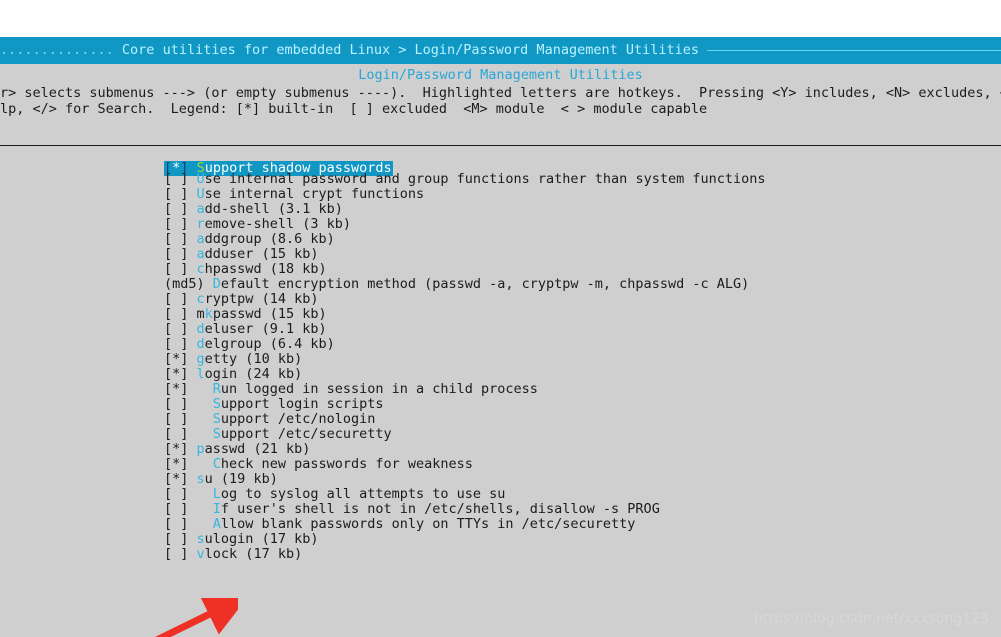  Describe the element at coordinates (216, 494) in the screenshot. I see `menu-item-hotkey: L` at that location.